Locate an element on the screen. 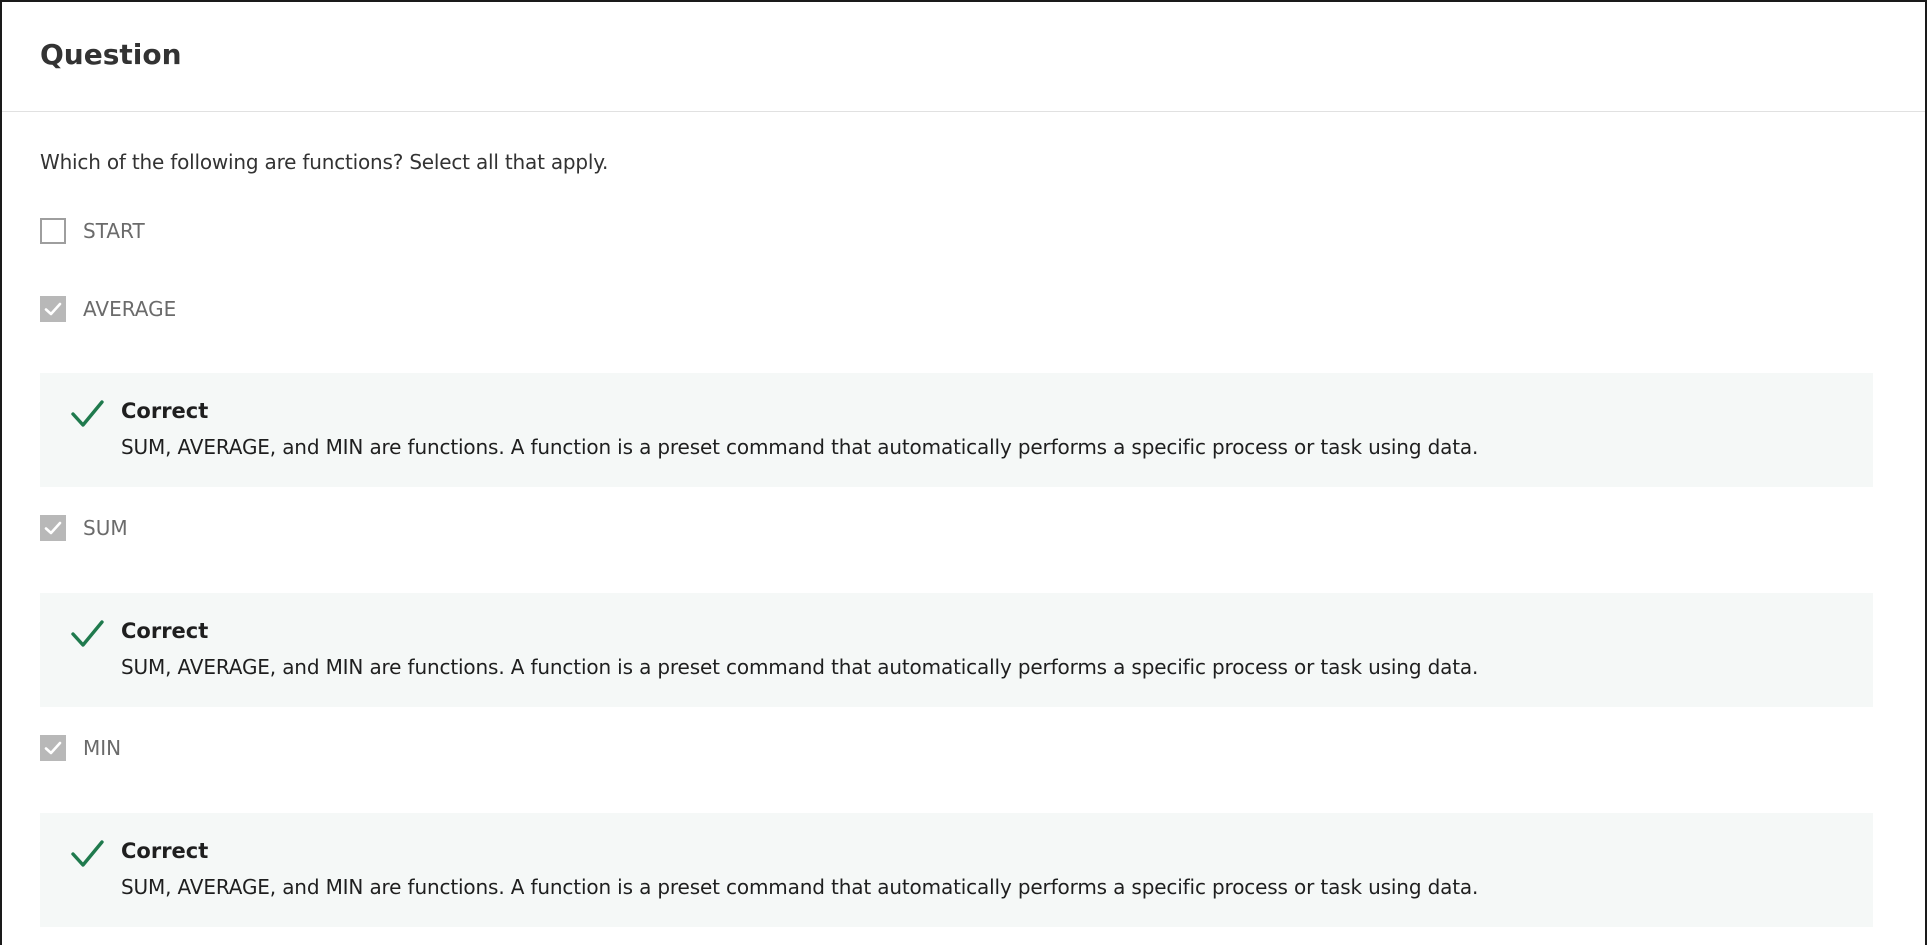 This screenshot has height=945, width=1927. option-checkbox-min is located at coordinates (53, 748).